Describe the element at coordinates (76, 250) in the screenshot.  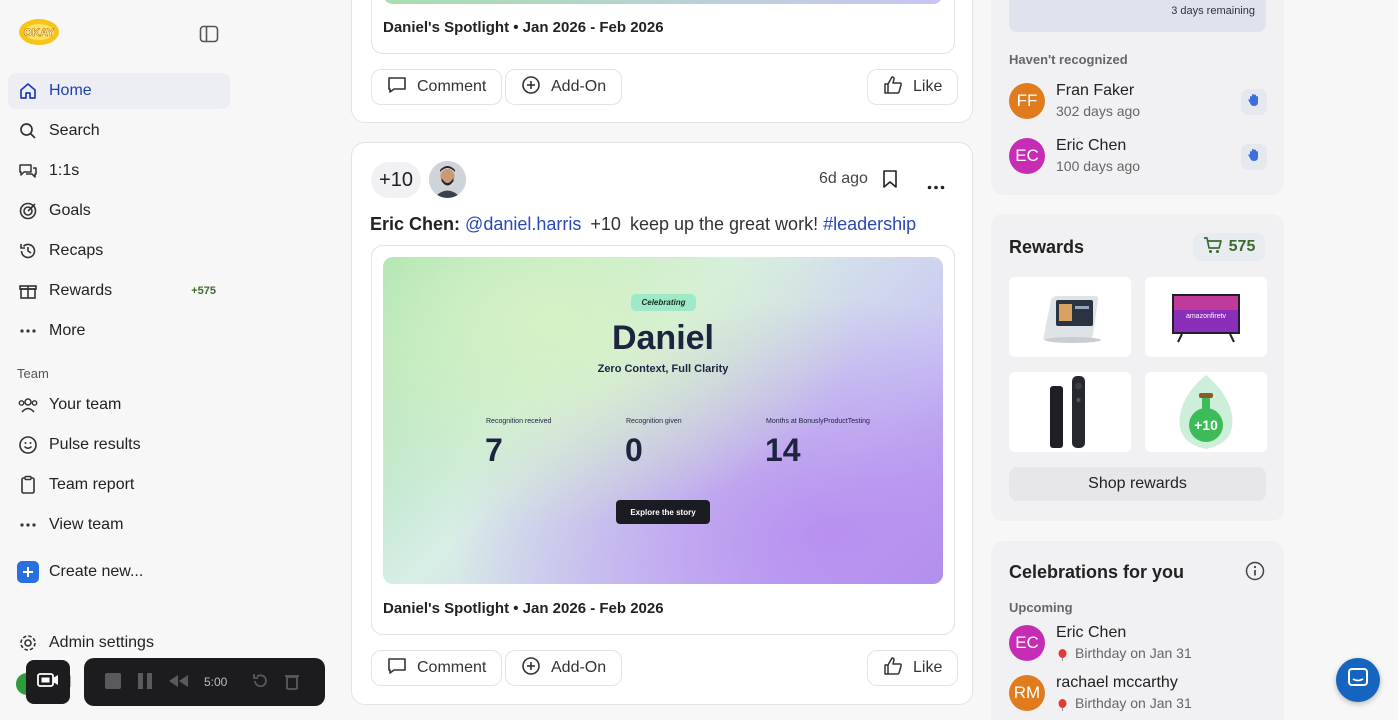
I see `nav-recaps-label: Recaps` at that location.